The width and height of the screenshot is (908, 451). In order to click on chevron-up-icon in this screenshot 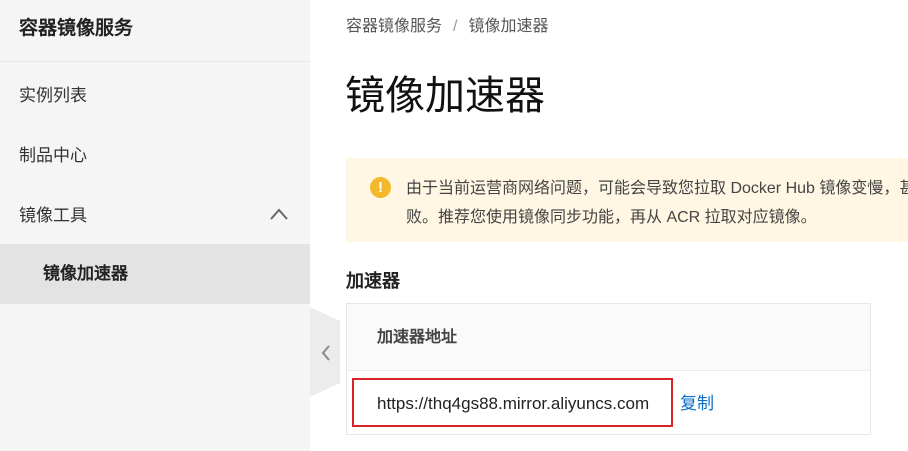, I will do `click(279, 214)`.